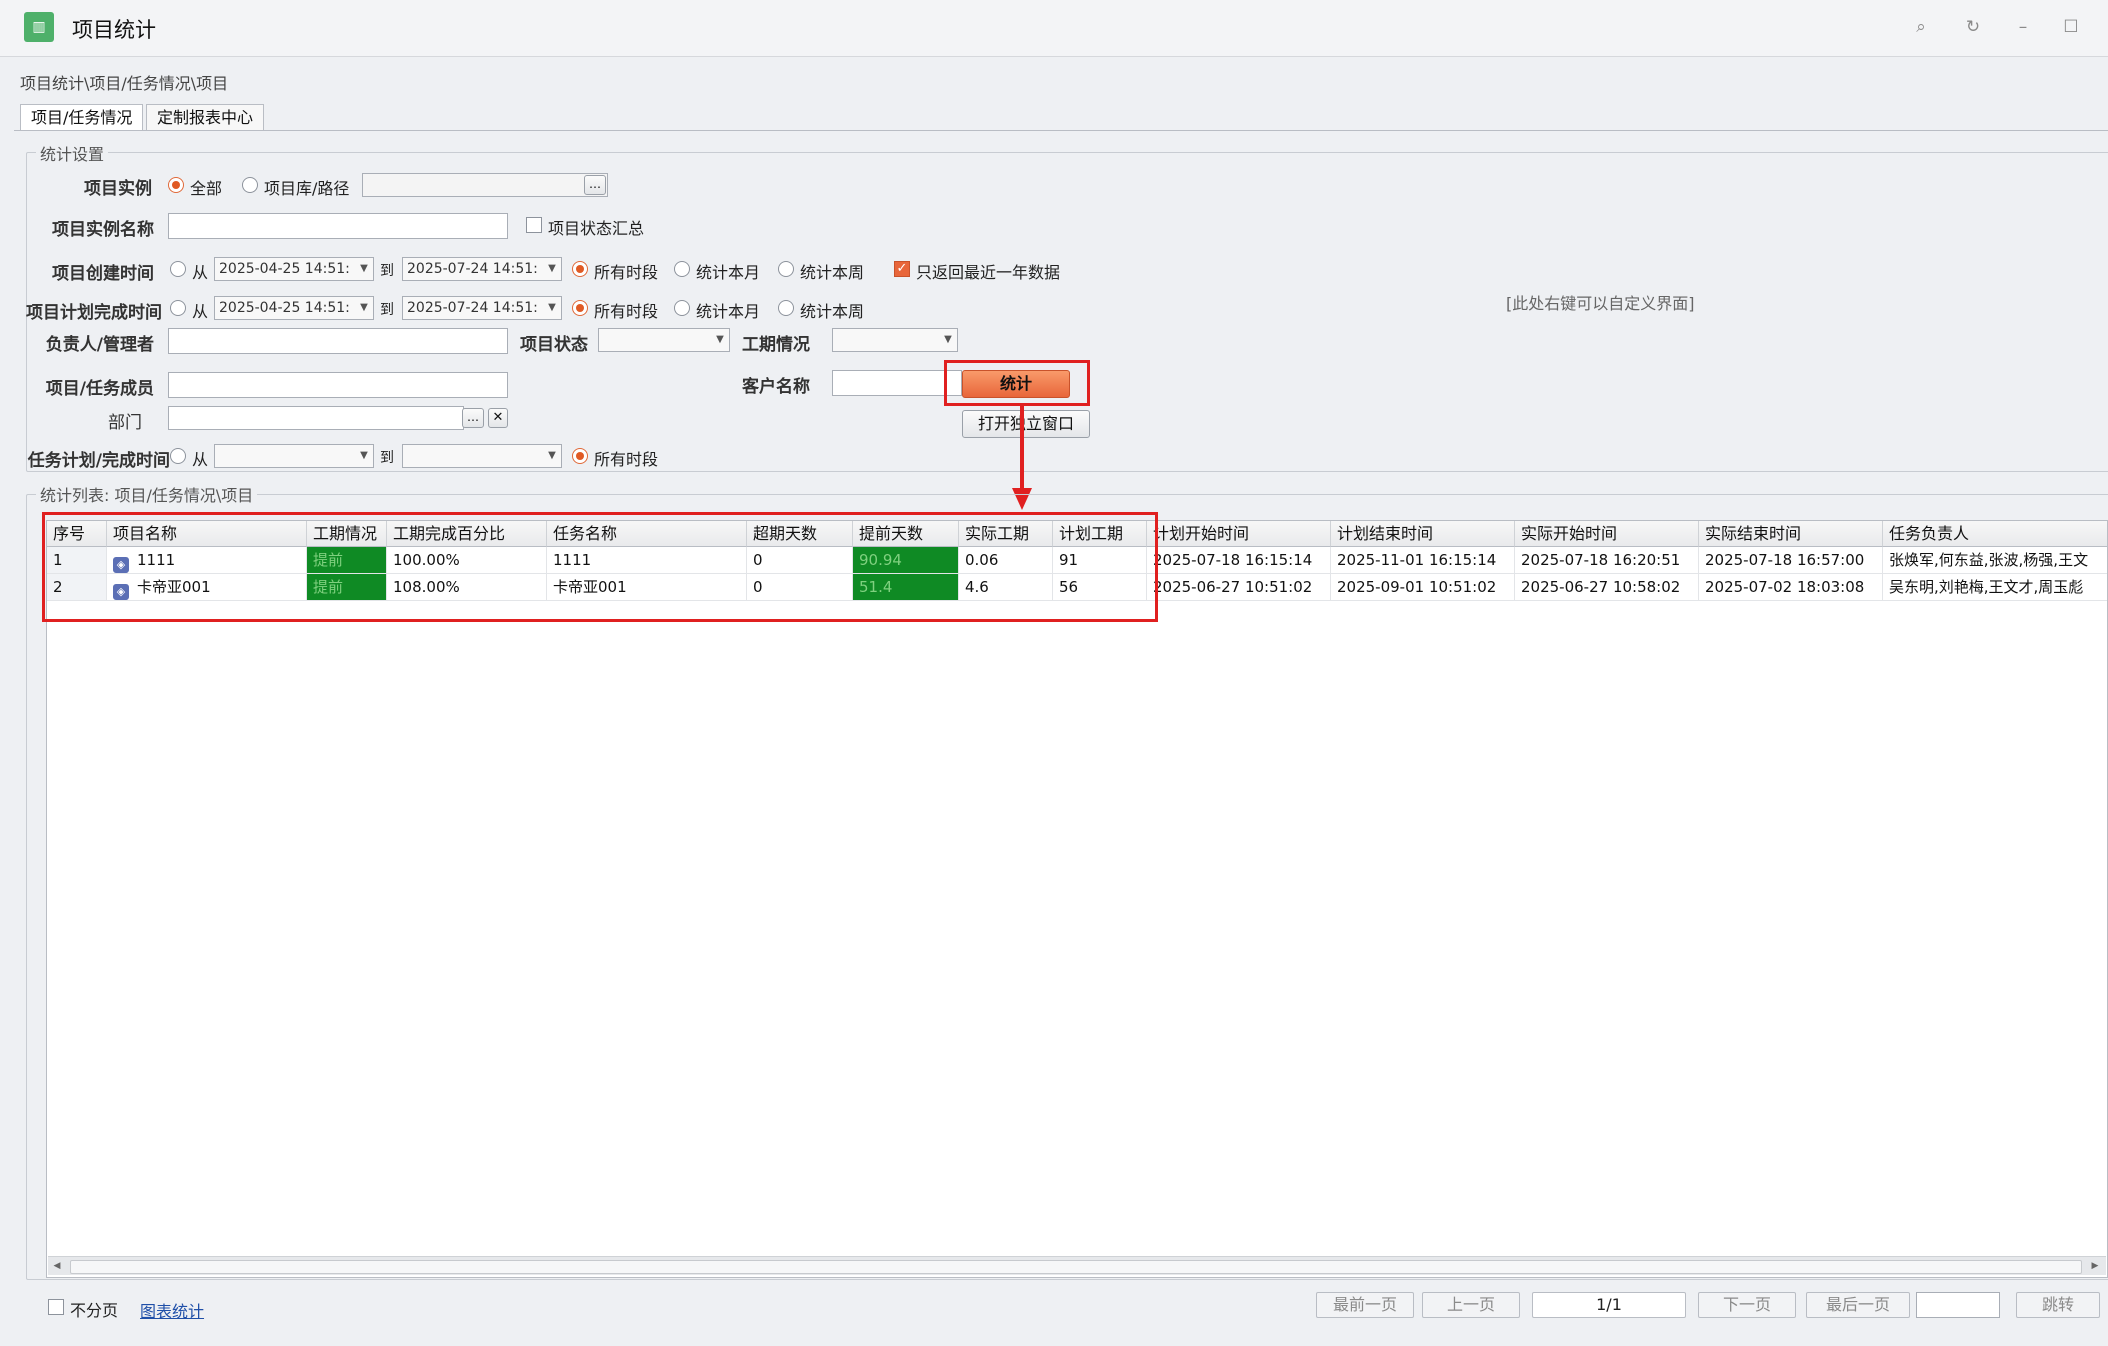 The width and height of the screenshot is (2108, 1346). I want to click on instance-all-label: 全部, so click(206, 188).